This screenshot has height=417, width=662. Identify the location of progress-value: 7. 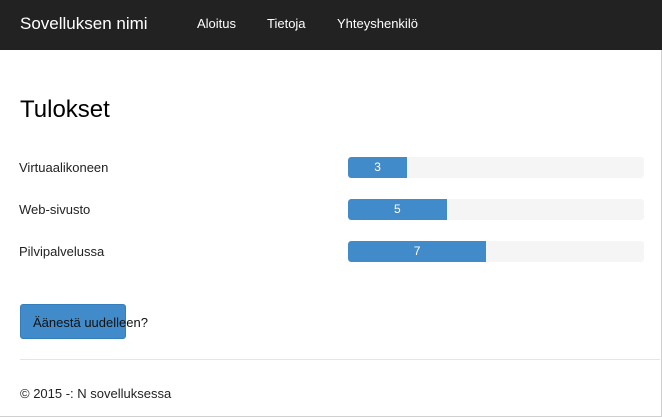
(417, 251).